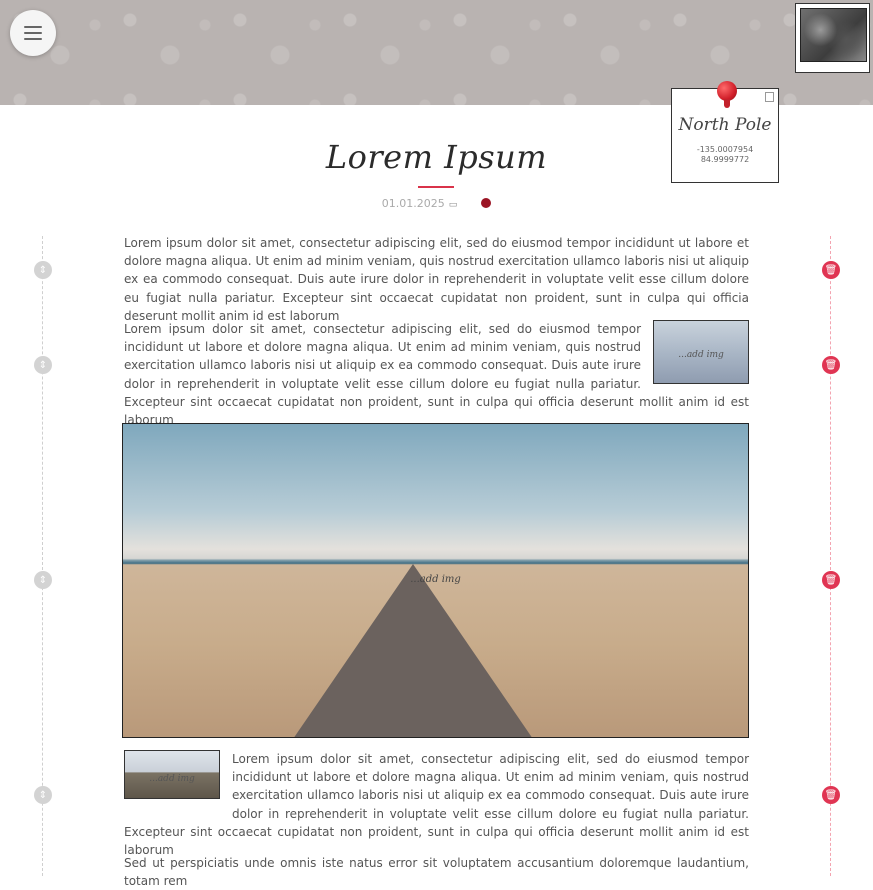 The image size is (873, 890). Describe the element at coordinates (727, 103) in the screenshot. I see `pushpin-stem` at that location.